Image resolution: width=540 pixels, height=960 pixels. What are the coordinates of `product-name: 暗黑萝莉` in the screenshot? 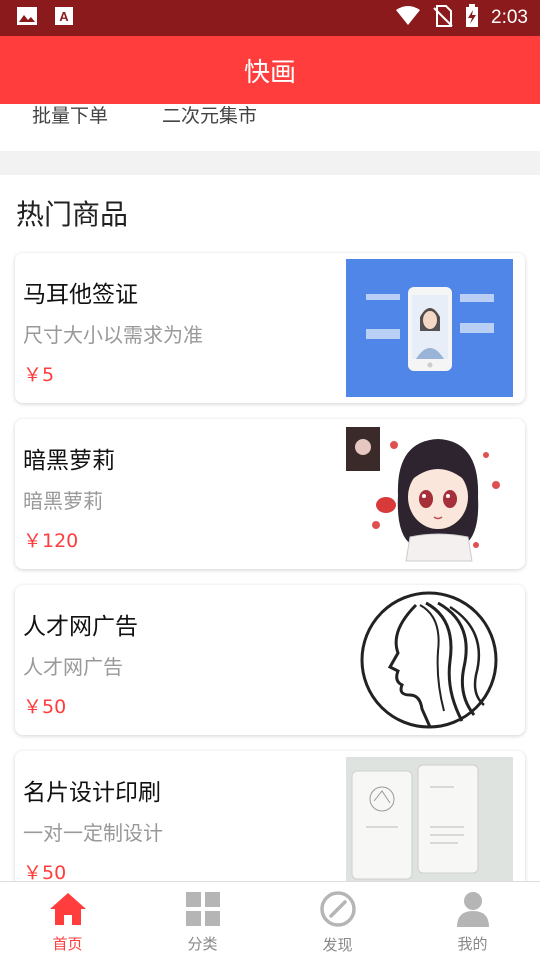 It's located at (69, 461).